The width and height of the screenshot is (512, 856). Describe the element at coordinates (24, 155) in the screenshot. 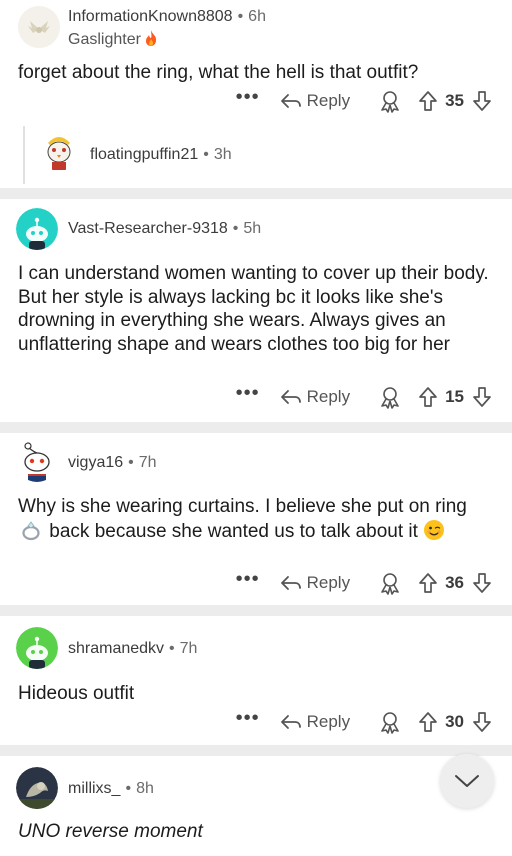

I see `thread-line` at that location.